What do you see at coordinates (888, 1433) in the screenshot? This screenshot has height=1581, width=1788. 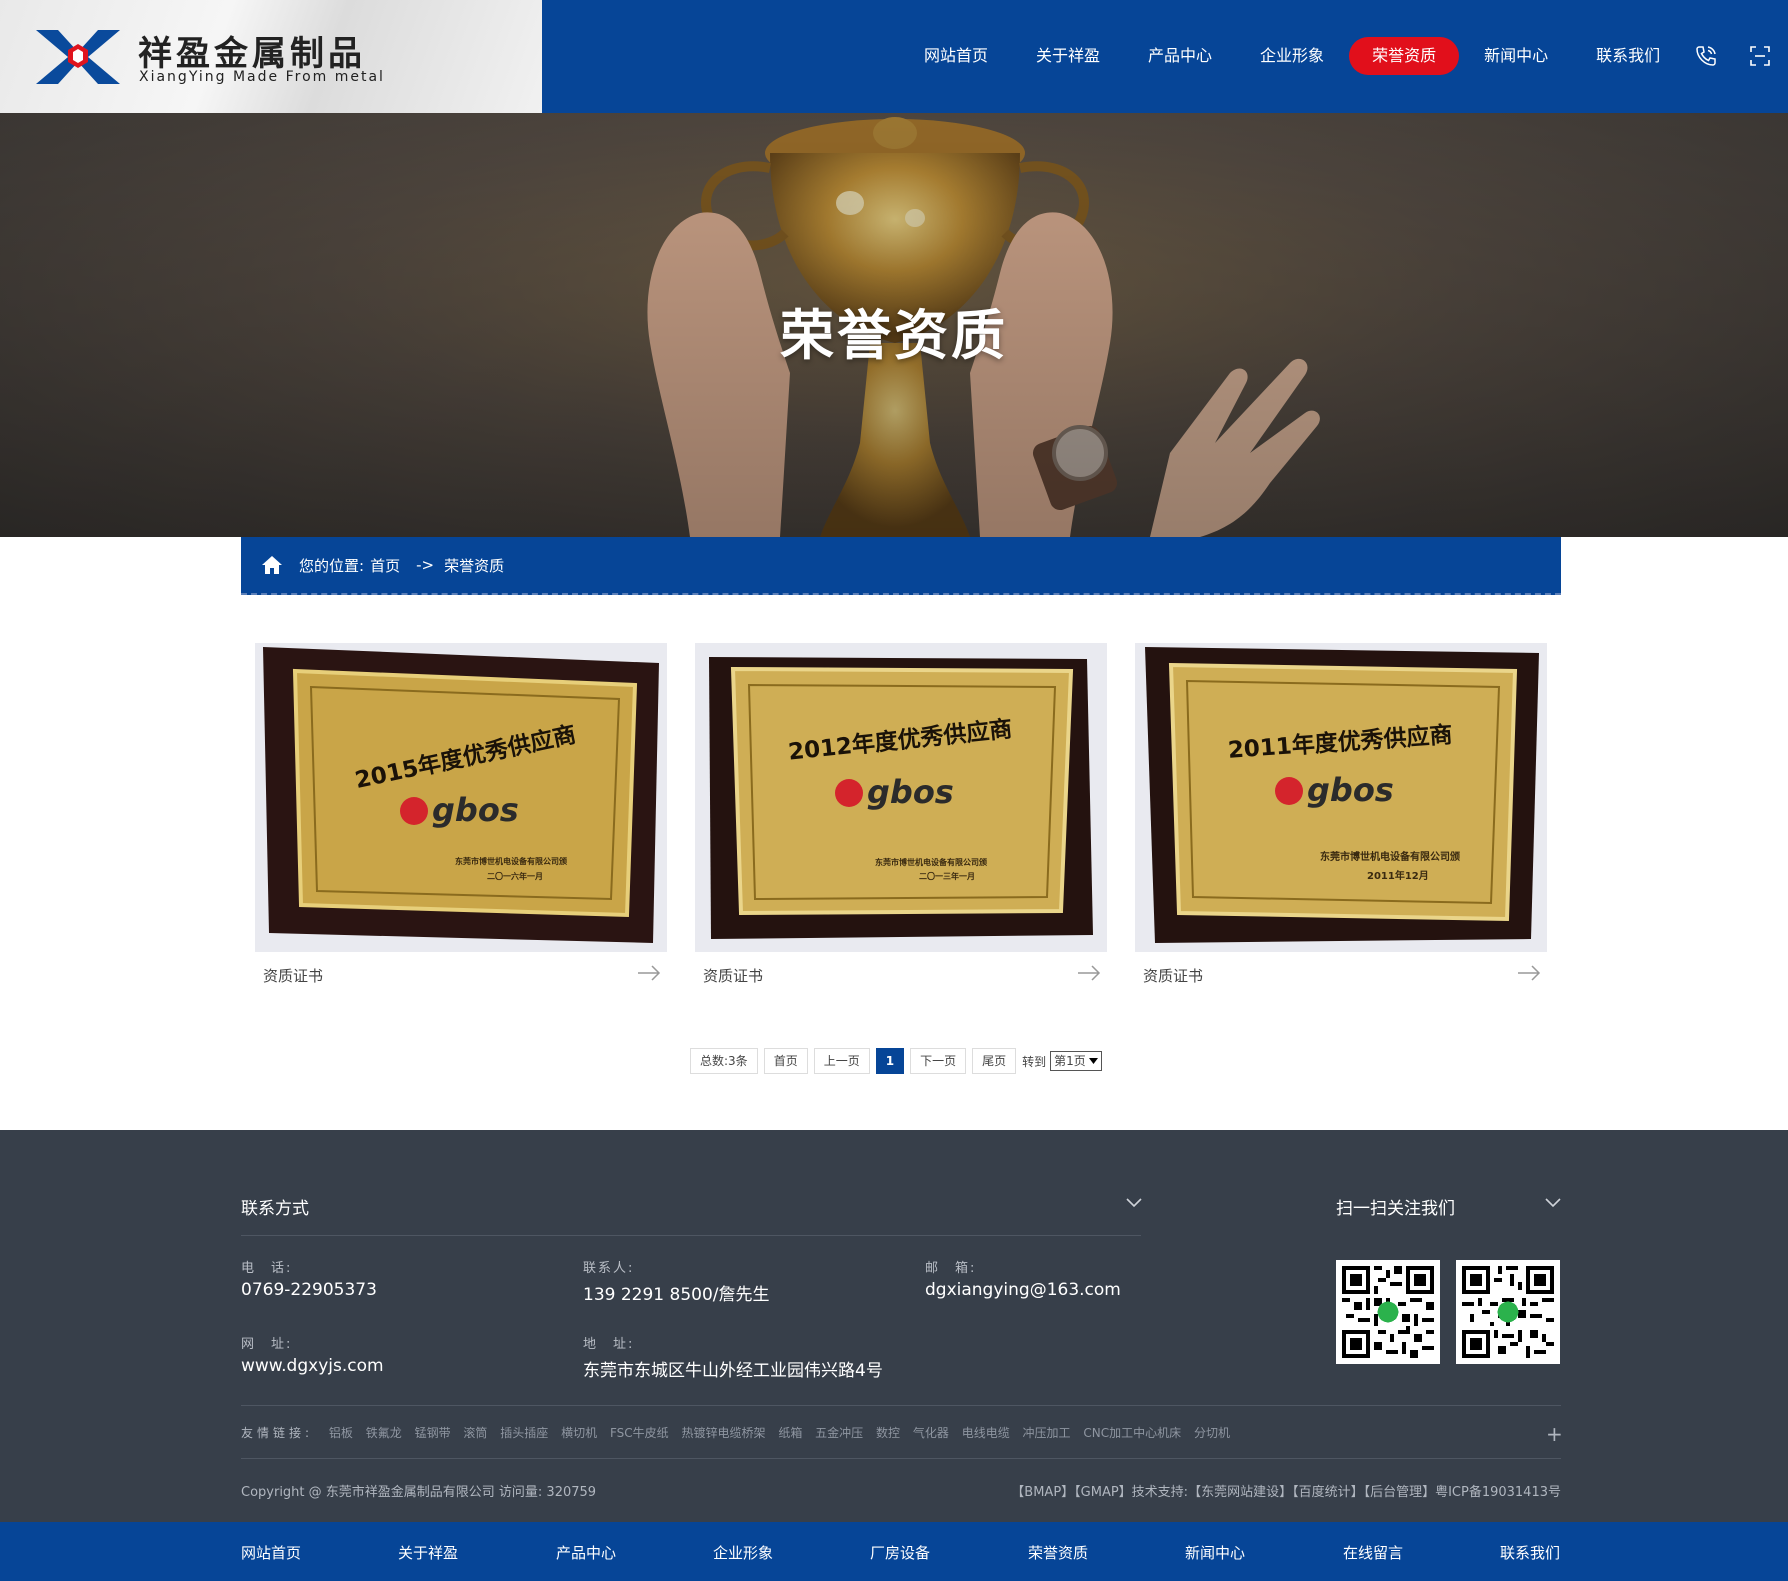 I see `friend-link: 数控` at bounding box center [888, 1433].